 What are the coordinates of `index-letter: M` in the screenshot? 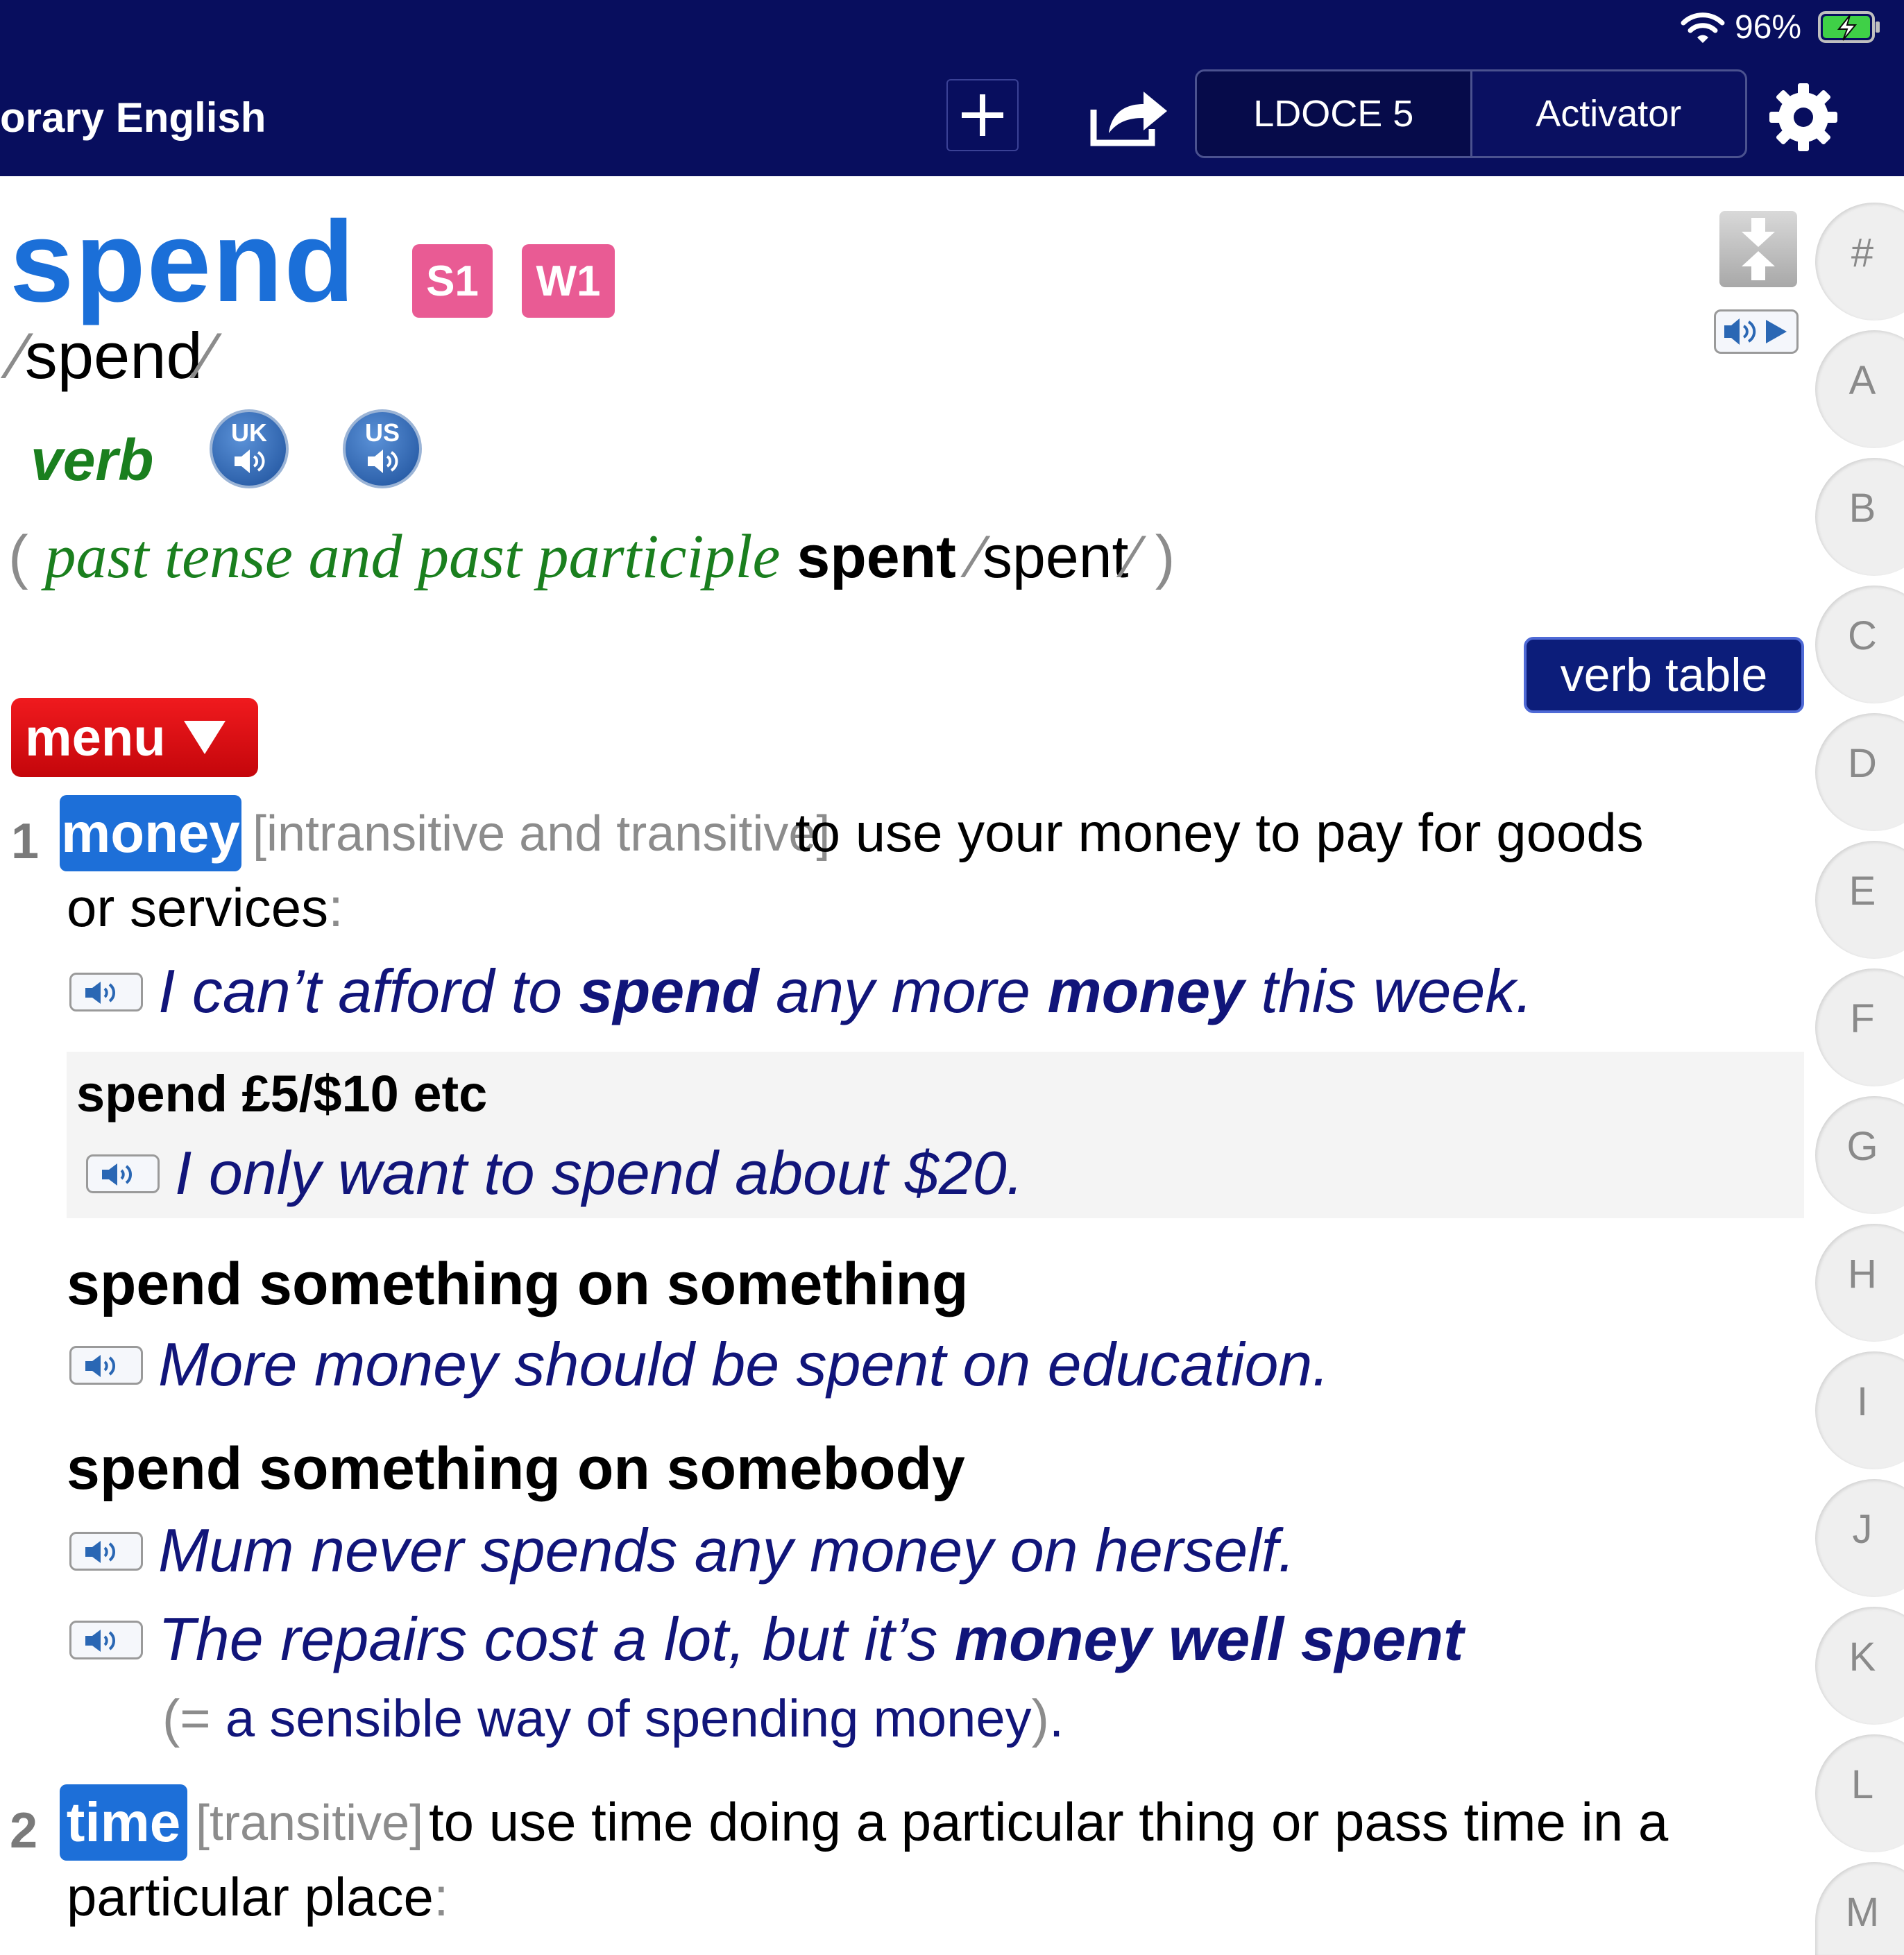 It's located at (1862, 1912).